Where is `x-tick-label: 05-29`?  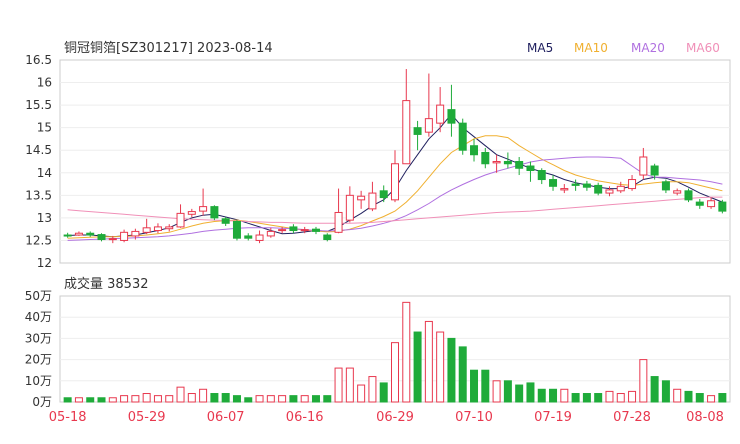 x-tick-label: 05-29 is located at coordinates (147, 417).